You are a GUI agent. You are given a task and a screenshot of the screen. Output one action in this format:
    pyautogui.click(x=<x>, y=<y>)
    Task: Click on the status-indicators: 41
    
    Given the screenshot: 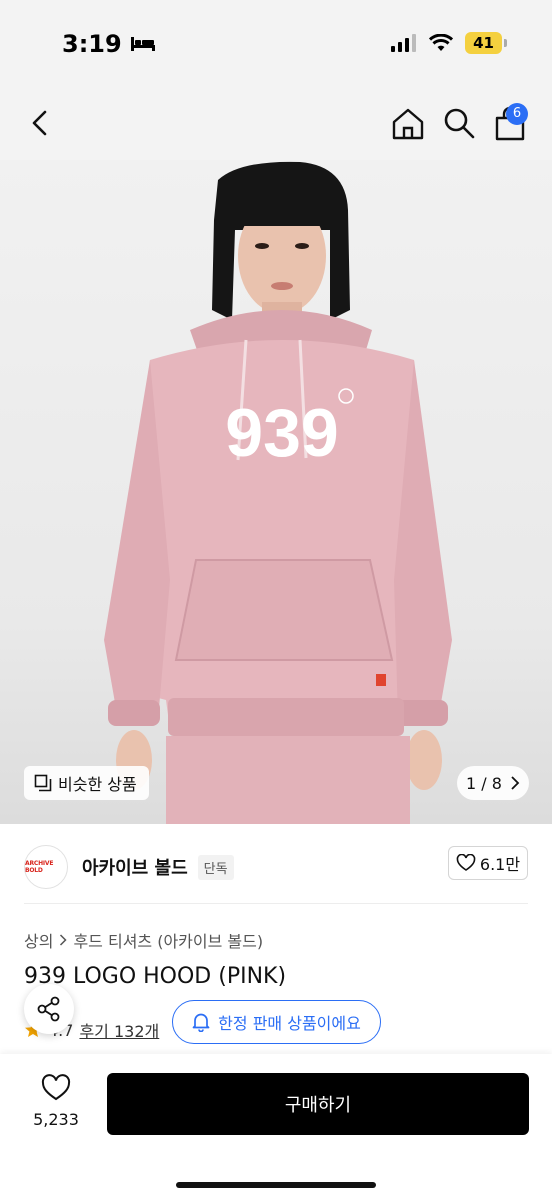 What is the action you would take?
    pyautogui.click(x=449, y=43)
    